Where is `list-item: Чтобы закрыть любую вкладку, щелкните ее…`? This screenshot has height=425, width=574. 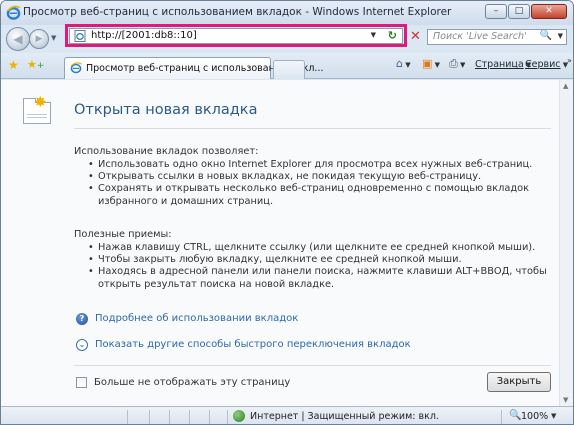
list-item: Чтобы закрыть любую вкладку, щелкните ее… is located at coordinates (319, 260).